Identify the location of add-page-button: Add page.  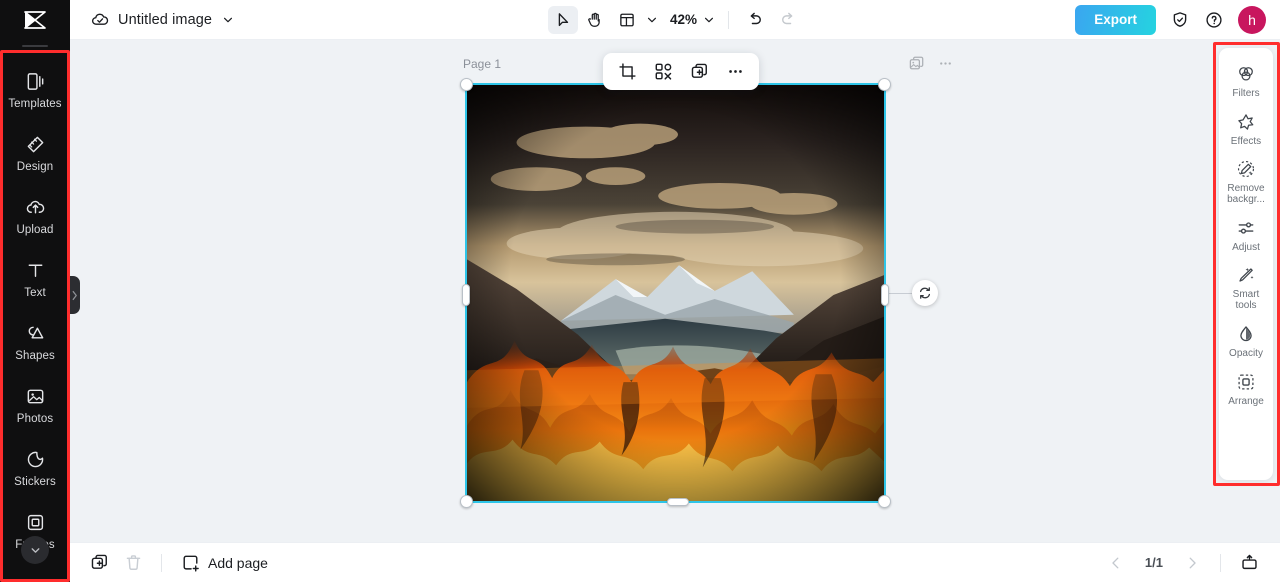
(221, 562).